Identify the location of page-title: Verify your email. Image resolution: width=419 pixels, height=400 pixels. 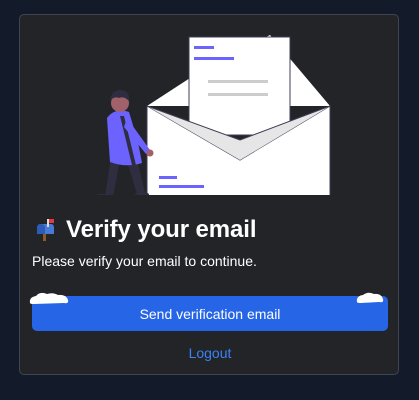
(161, 229).